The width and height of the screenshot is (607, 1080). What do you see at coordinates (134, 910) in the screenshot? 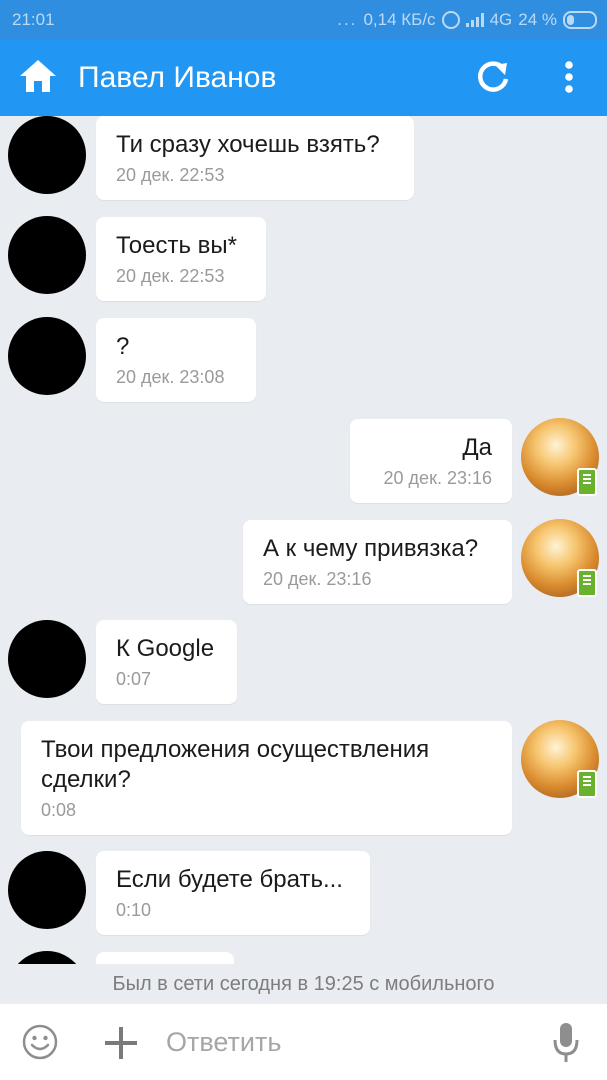
I see `message-time: 0:10` at bounding box center [134, 910].